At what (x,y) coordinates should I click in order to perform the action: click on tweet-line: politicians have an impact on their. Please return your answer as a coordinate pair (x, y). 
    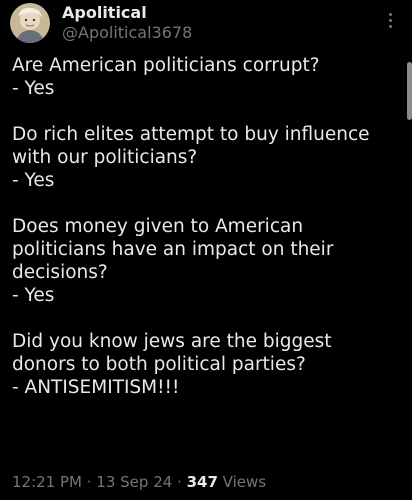
    Looking at the image, I should click on (173, 249).